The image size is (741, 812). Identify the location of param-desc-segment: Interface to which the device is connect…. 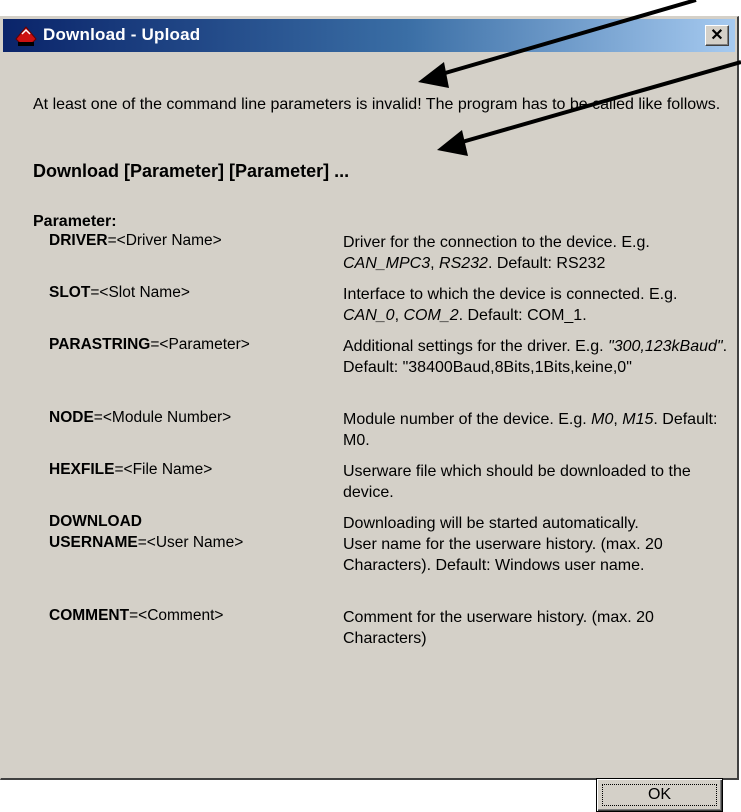
(510, 294).